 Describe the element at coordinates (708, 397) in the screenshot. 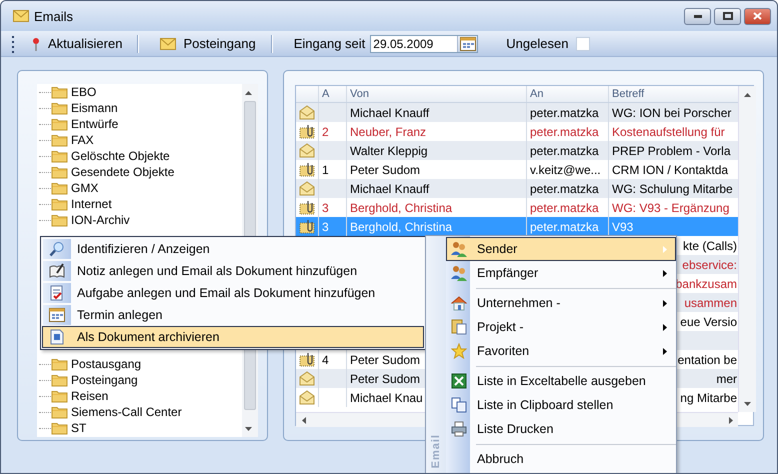

I see `table-cell: ng Mitarbe` at that location.